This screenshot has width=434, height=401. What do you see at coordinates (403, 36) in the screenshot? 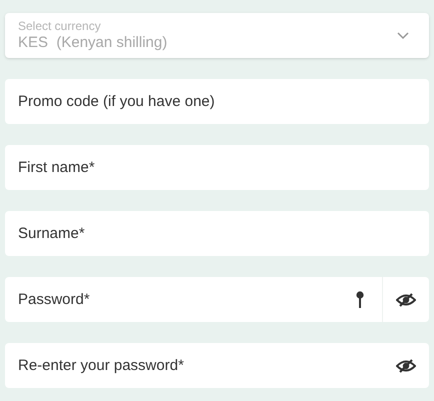
I see `chevron-down-icon` at bounding box center [403, 36].